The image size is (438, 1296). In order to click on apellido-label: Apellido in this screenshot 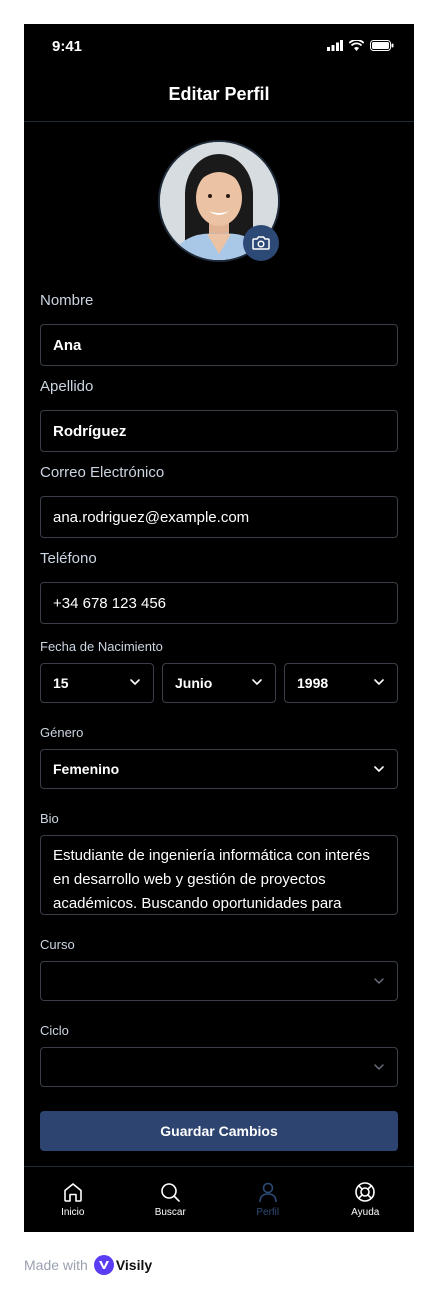, I will do `click(67, 386)`.